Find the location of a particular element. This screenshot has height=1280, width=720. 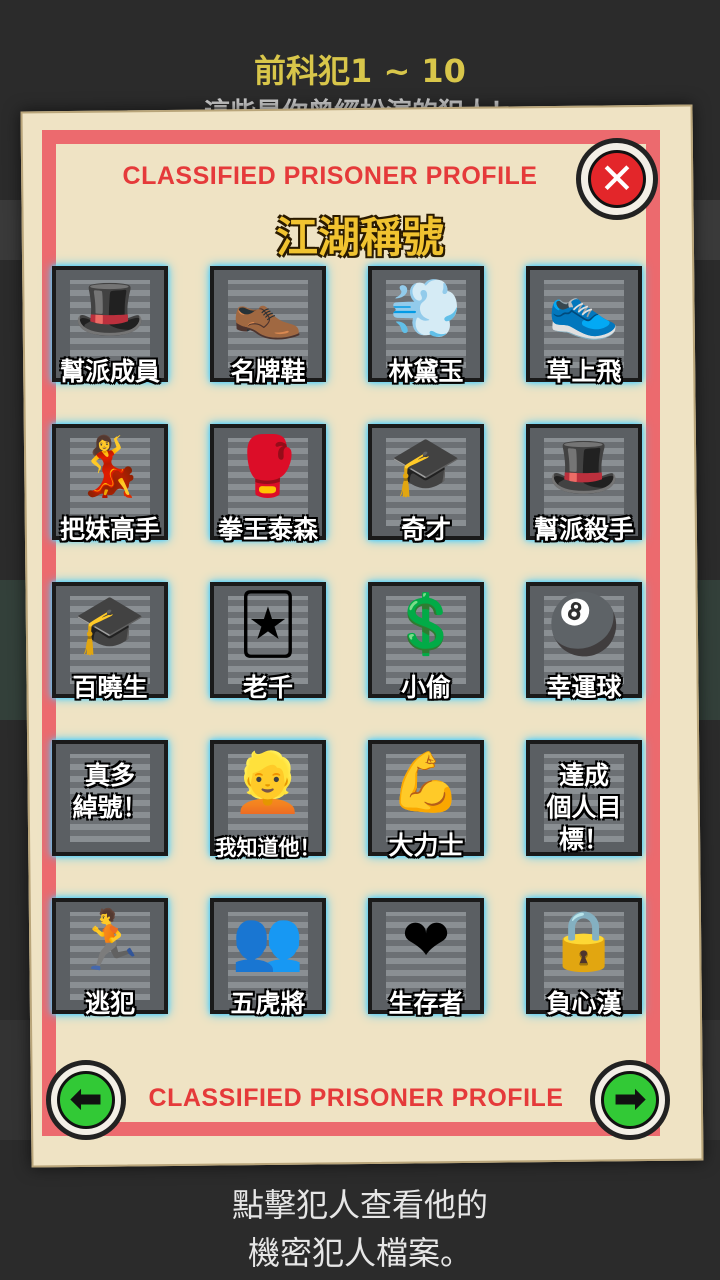

badge-tile: 🎱 幸運球 is located at coordinates (584, 642).